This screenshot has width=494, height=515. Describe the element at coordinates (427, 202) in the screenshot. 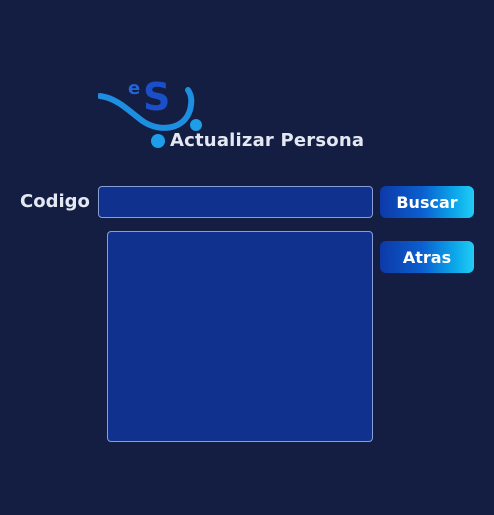

I see `search-button: Buscar` at that location.